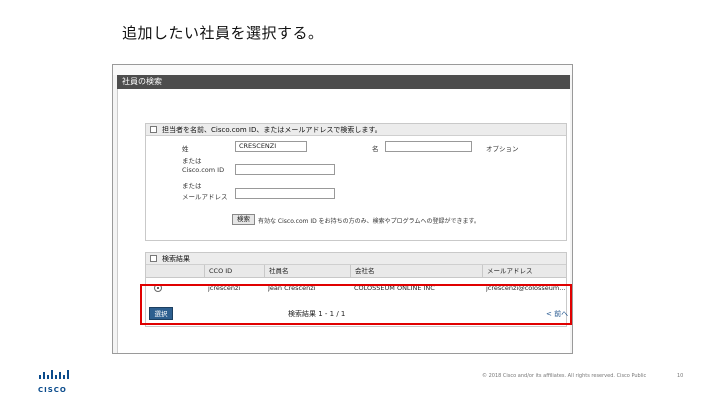 Image resolution: width=720 pixels, height=405 pixels. Describe the element at coordinates (356, 304) in the screenshot. I see `highlight-box` at that location.